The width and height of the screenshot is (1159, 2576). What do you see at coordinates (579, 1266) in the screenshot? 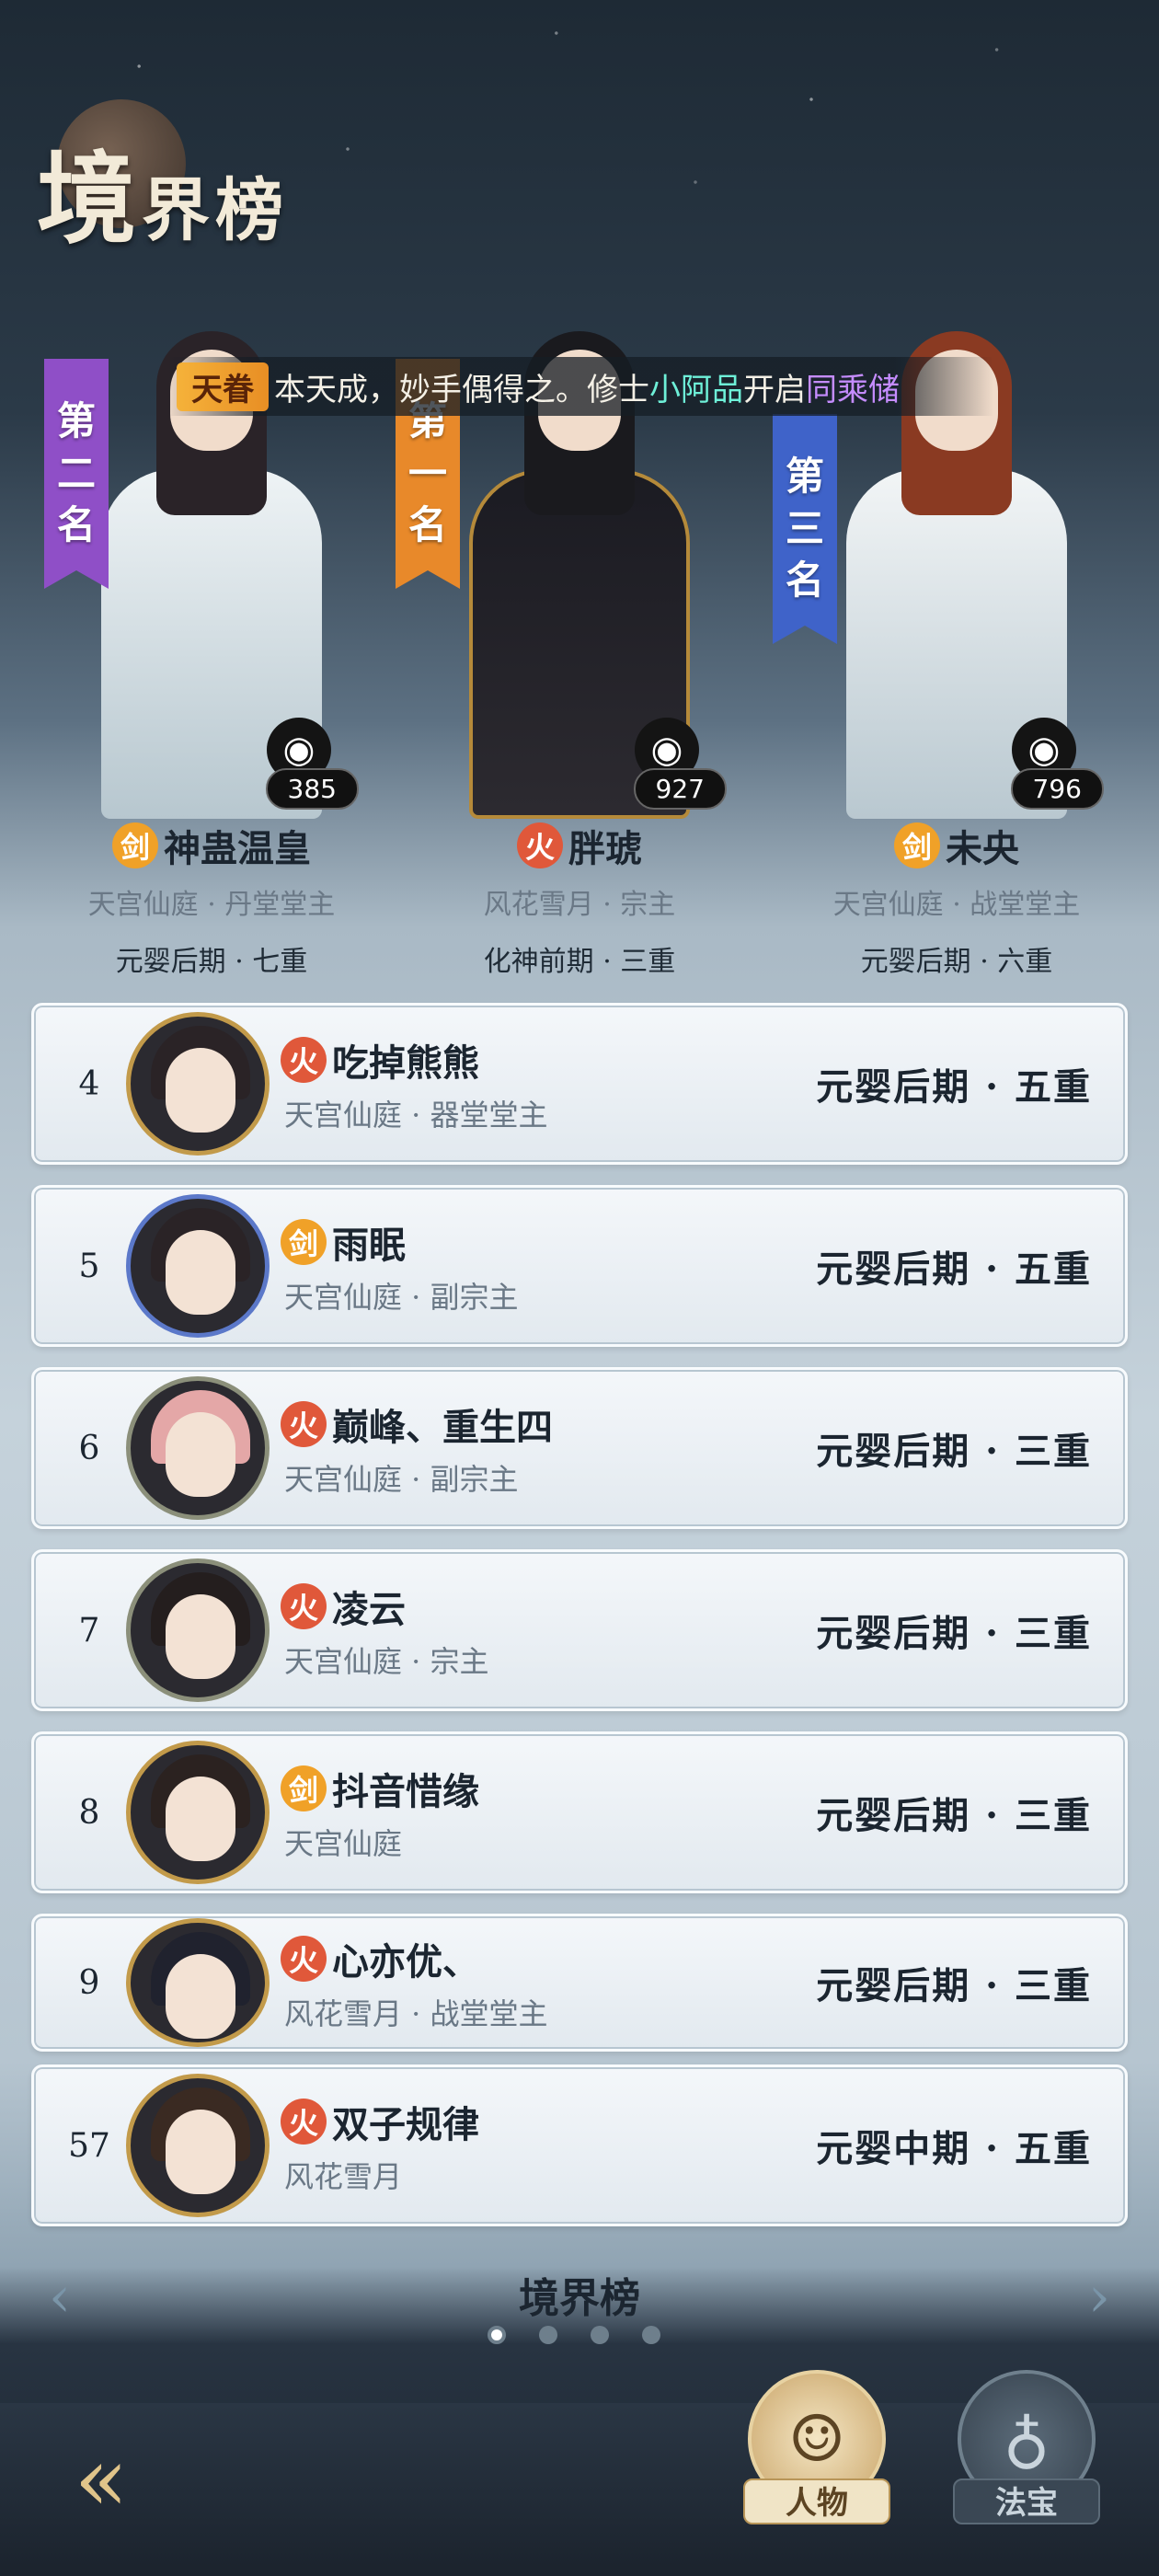
I see `ranking-row: 5 剑雨眠 天宫仙庭 · 副宗主 元婴后期 · 五重` at bounding box center [579, 1266].